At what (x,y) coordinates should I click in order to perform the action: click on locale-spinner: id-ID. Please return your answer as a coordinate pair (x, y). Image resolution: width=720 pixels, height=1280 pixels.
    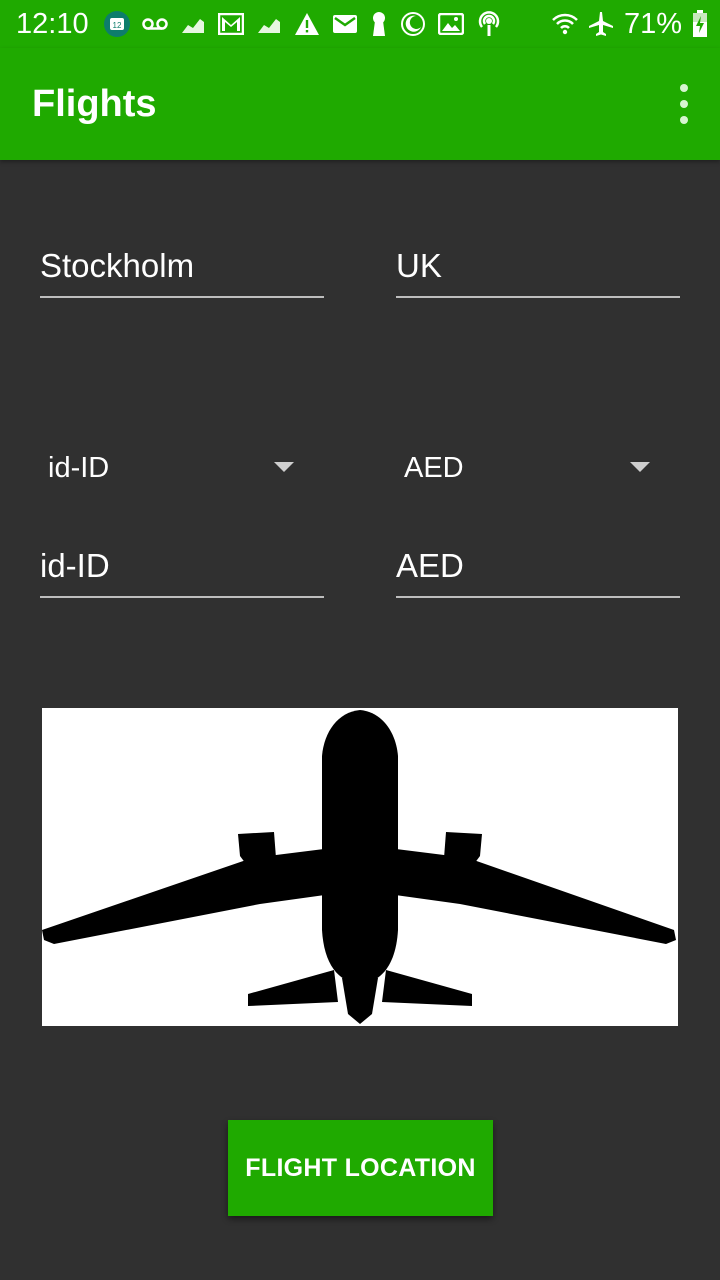
    Looking at the image, I should click on (182, 468).